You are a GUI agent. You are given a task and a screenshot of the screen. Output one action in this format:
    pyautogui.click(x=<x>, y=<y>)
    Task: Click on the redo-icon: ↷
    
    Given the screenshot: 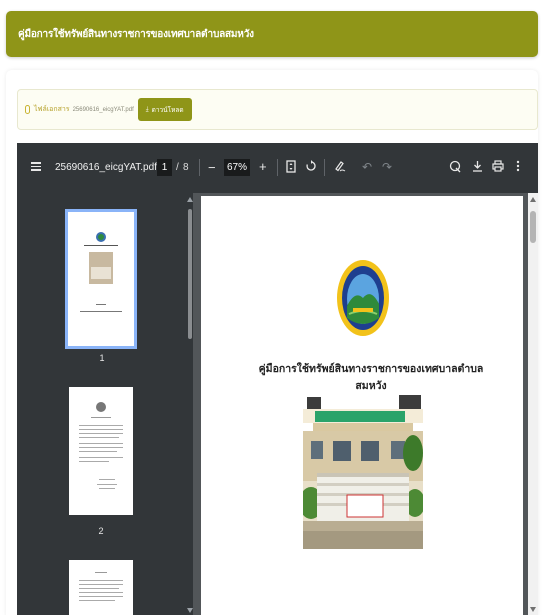 What is the action you would take?
    pyautogui.click(x=387, y=167)
    